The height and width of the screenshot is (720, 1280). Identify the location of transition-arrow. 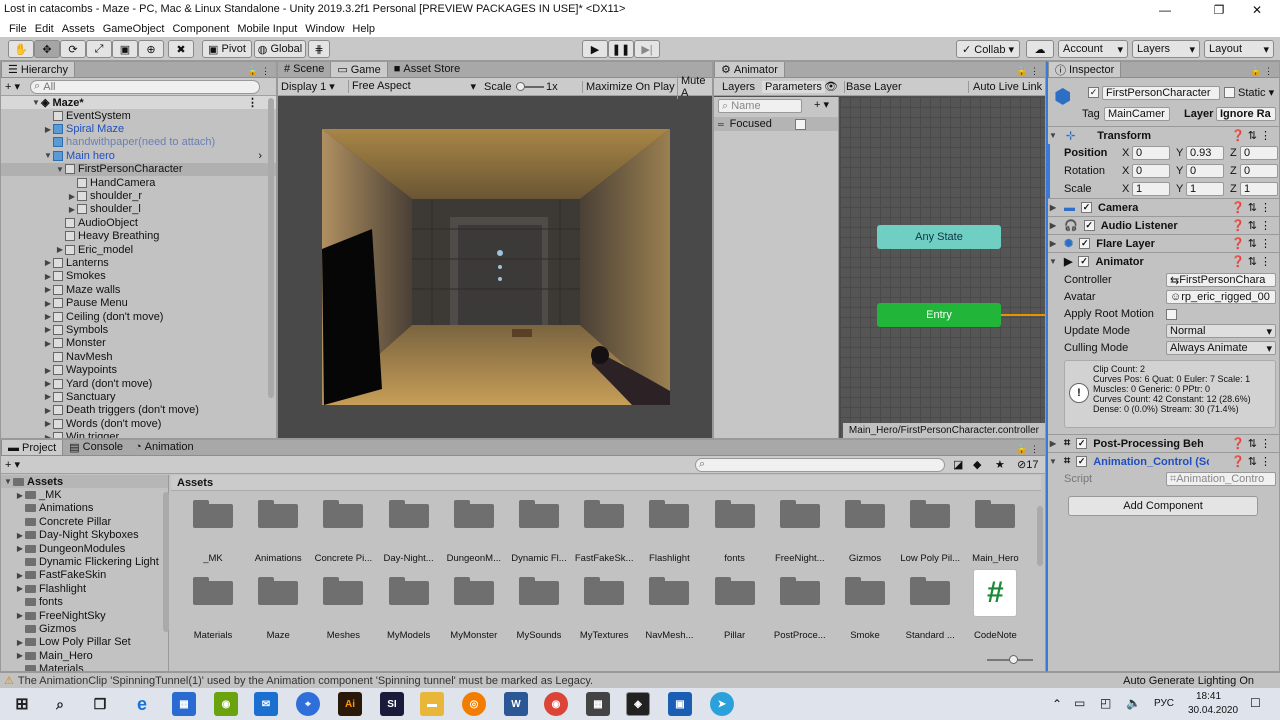
(1023, 315).